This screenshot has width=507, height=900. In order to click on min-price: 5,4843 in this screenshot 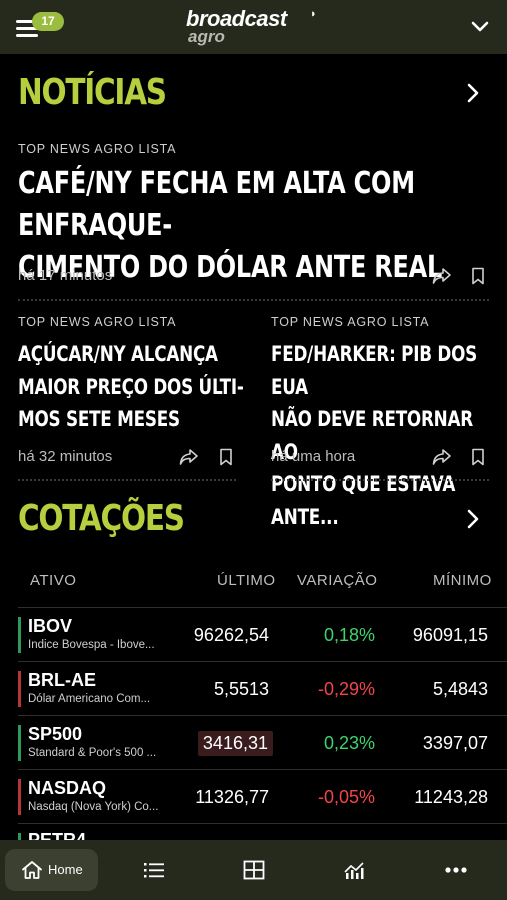, I will do `click(460, 689)`.